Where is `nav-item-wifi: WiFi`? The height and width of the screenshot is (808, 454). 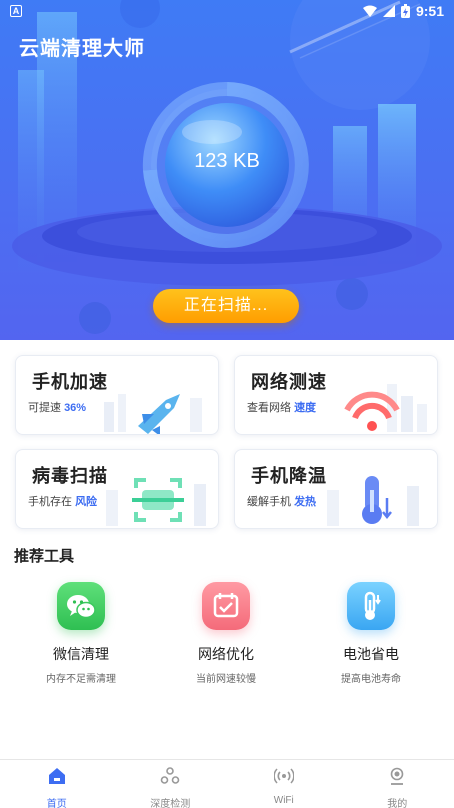 nav-item-wifi: WiFi is located at coordinates (284, 784).